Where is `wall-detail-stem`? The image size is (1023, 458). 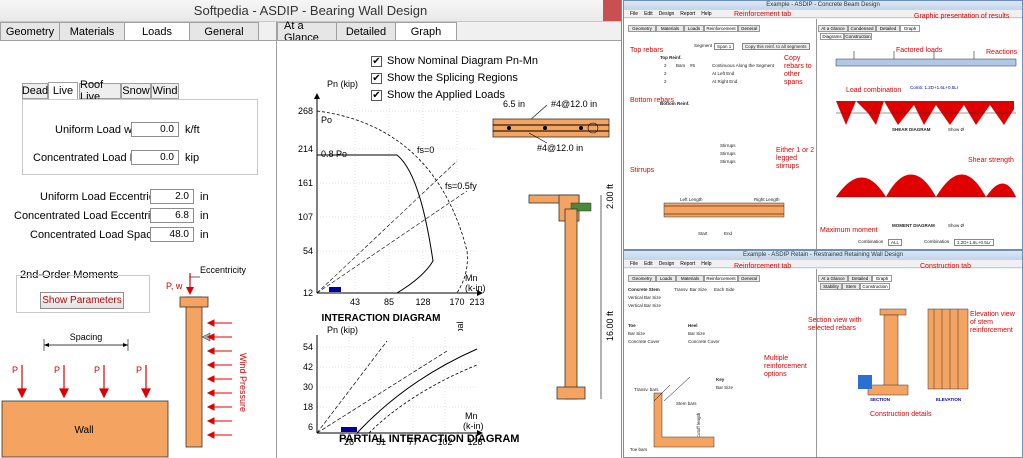 wall-detail-stem is located at coordinates (684, 420).